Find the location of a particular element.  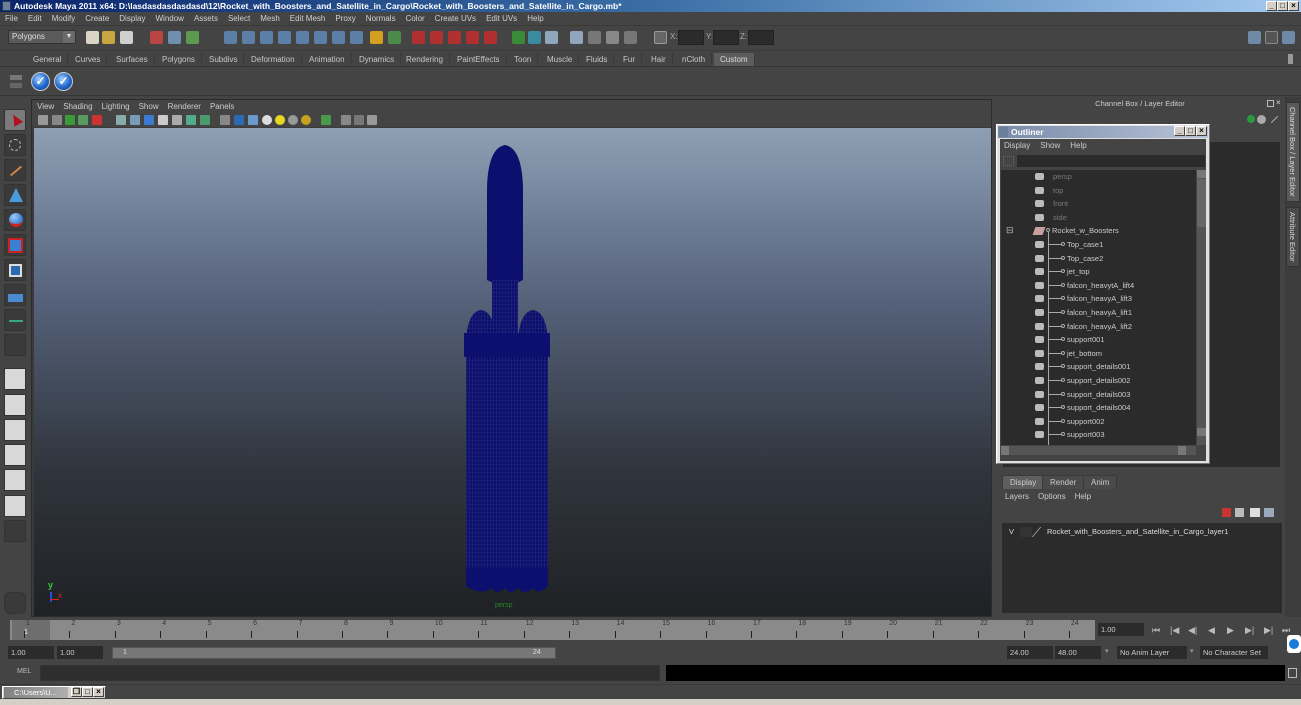

scroll-down-button is located at coordinates (1201, 432).